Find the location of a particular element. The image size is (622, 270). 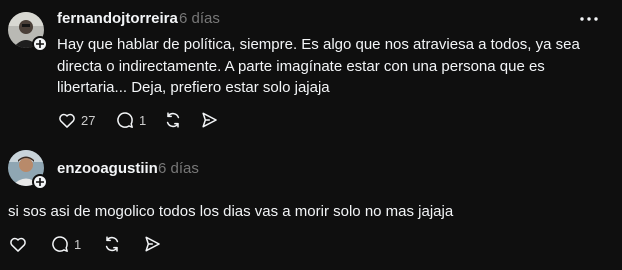

more-options-button is located at coordinates (589, 19).